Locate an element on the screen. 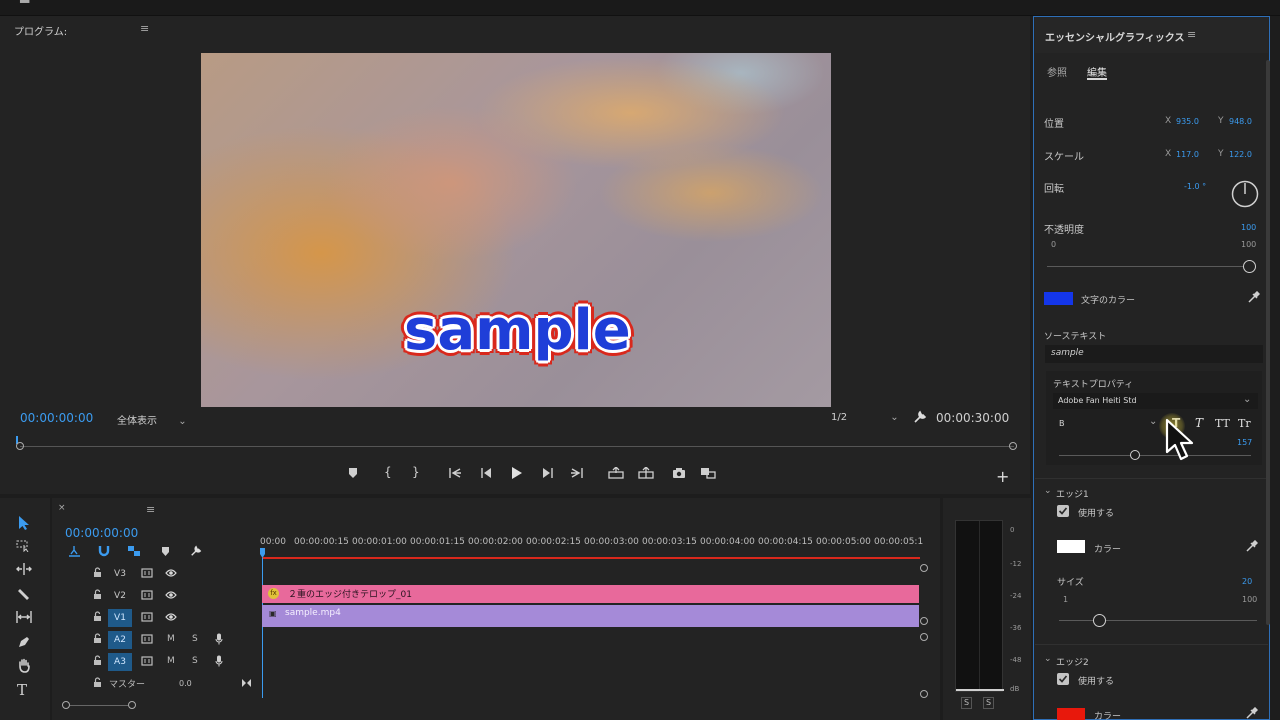  go-to-out-icon is located at coordinates (577, 473).